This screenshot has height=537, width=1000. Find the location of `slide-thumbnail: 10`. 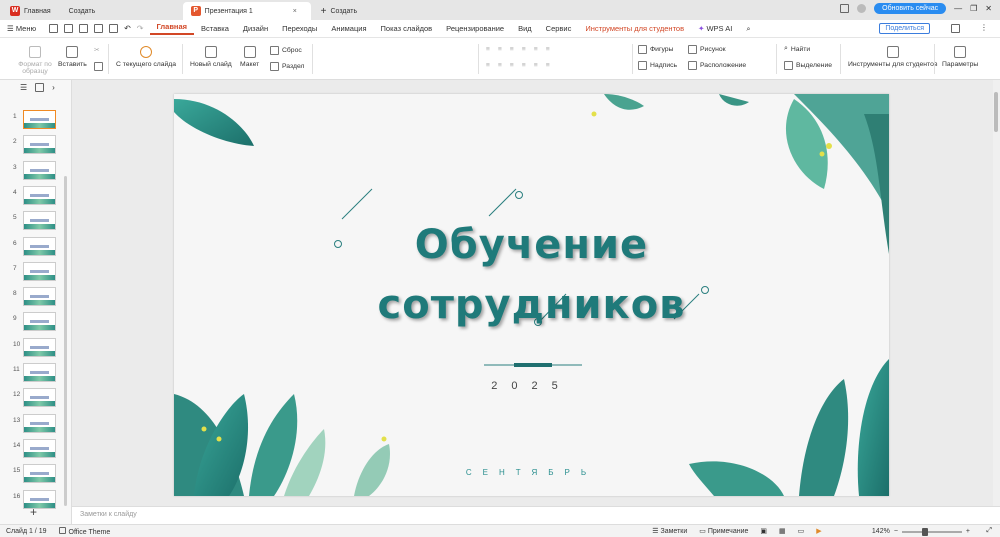

slide-thumbnail: 10 is located at coordinates (35, 347).